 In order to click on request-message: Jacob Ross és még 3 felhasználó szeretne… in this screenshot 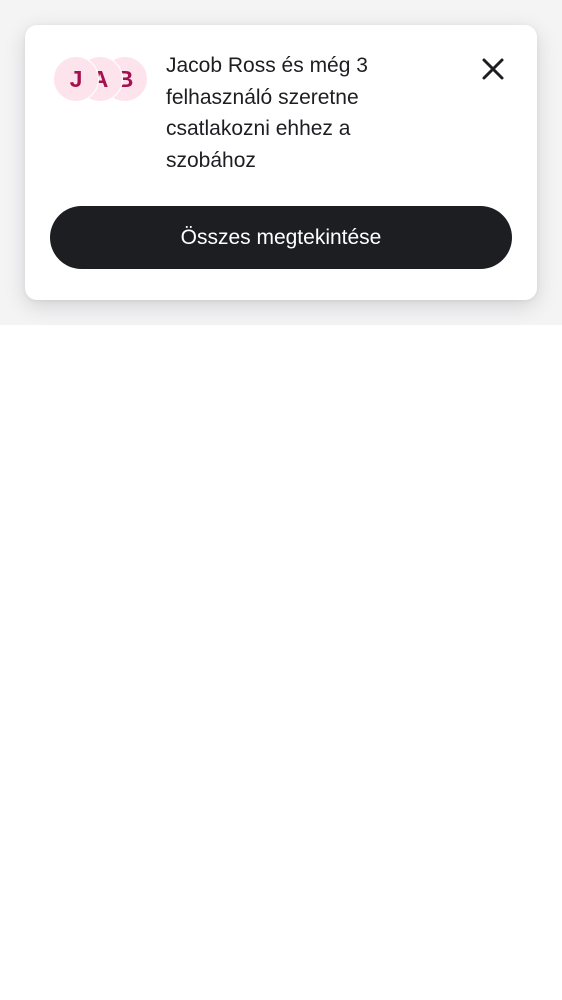, I will do `click(267, 113)`.